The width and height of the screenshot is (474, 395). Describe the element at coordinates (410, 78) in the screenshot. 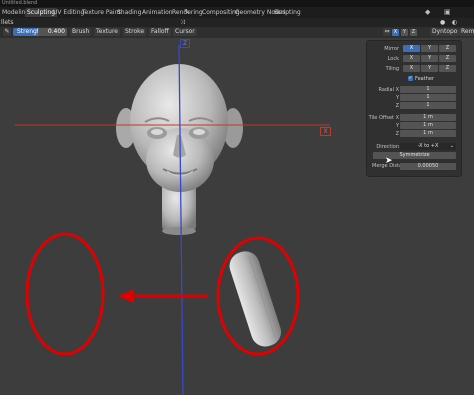

I see `feather-checkbox: ✓` at that location.